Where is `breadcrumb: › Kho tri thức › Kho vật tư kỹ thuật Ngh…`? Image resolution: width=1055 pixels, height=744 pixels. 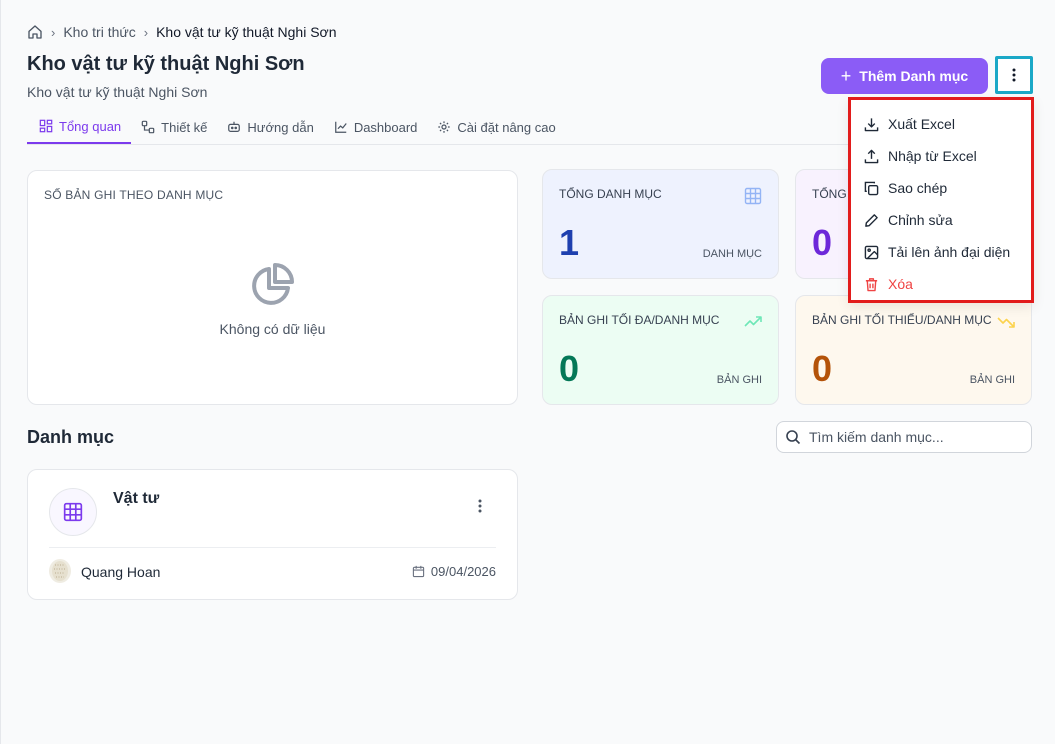 breadcrumb: › Kho tri thức › Kho vật tư kỹ thuật Ngh… is located at coordinates (182, 32).